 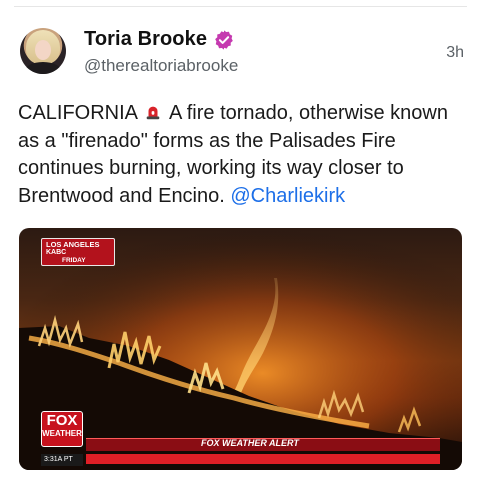 I want to click on author-handle: @therealtoriabrooke, so click(x=161, y=66).